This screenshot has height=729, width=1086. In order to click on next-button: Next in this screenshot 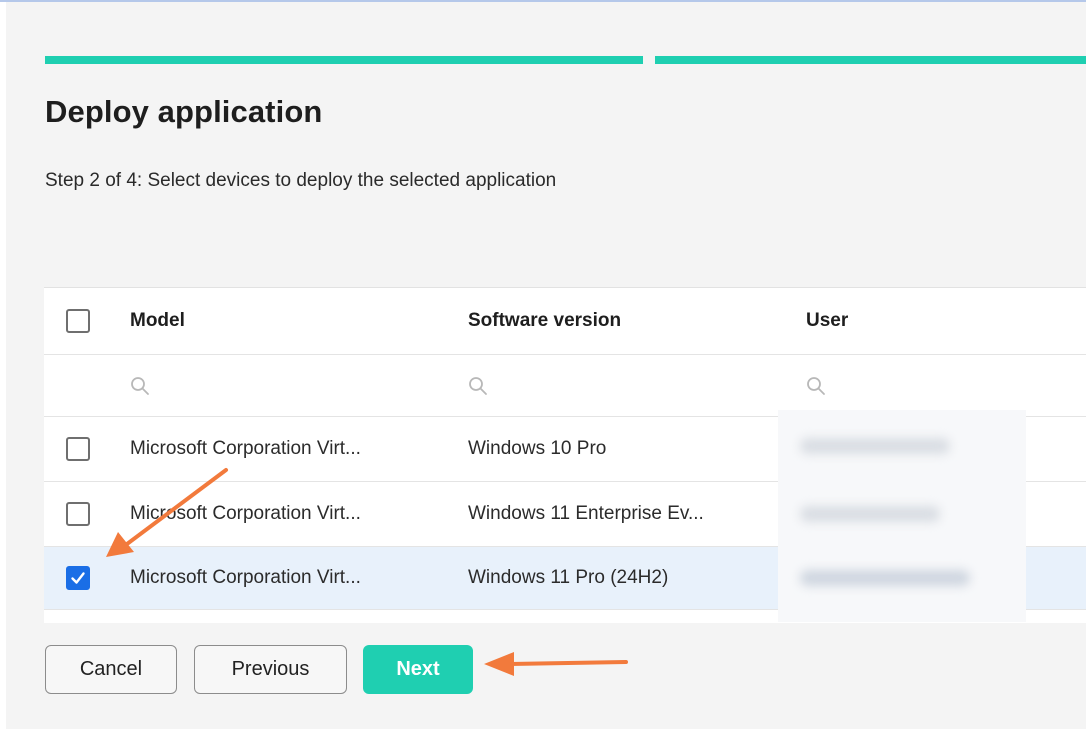, I will do `click(418, 669)`.